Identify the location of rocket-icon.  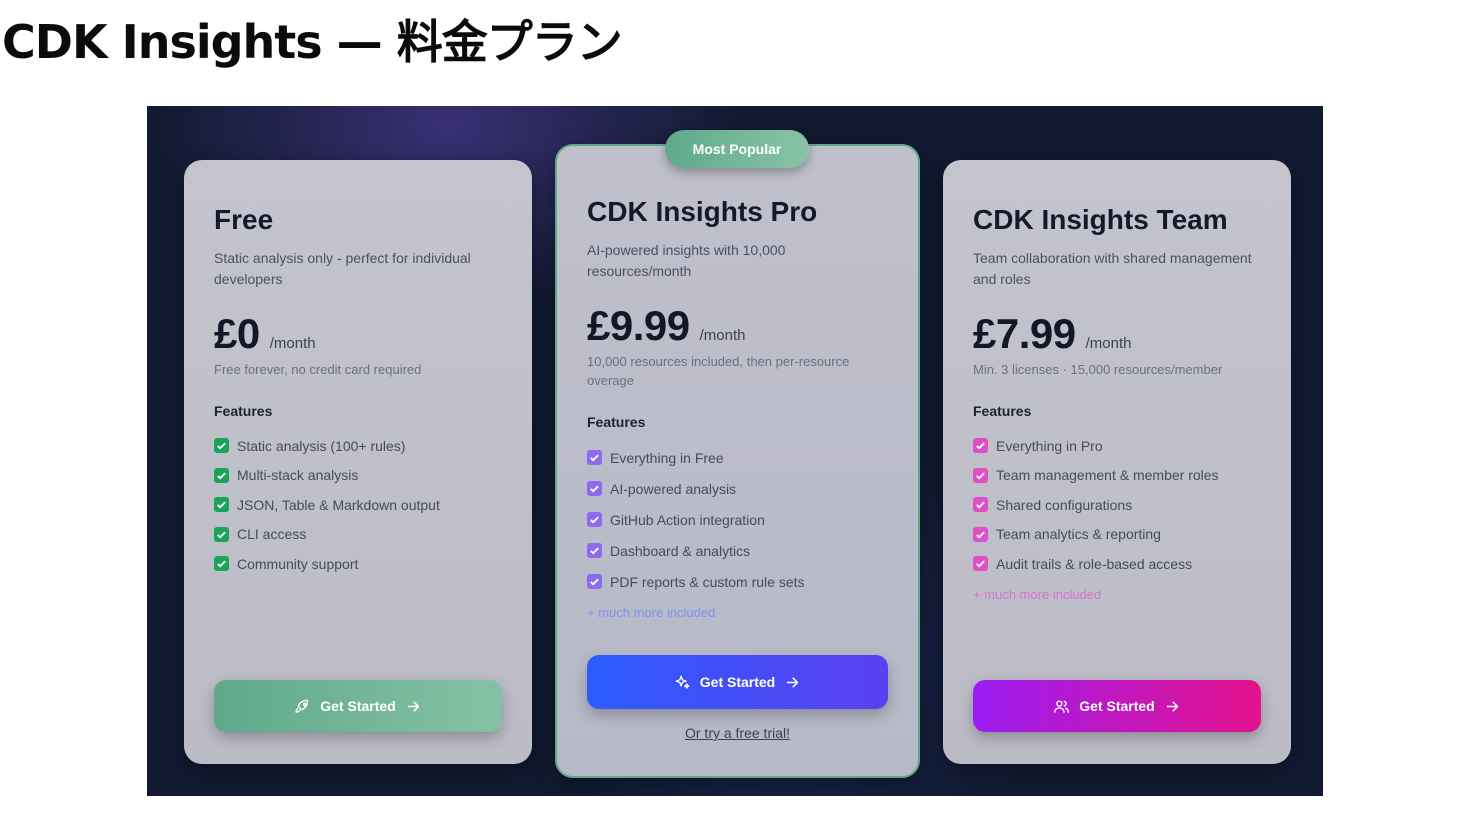
(302, 706).